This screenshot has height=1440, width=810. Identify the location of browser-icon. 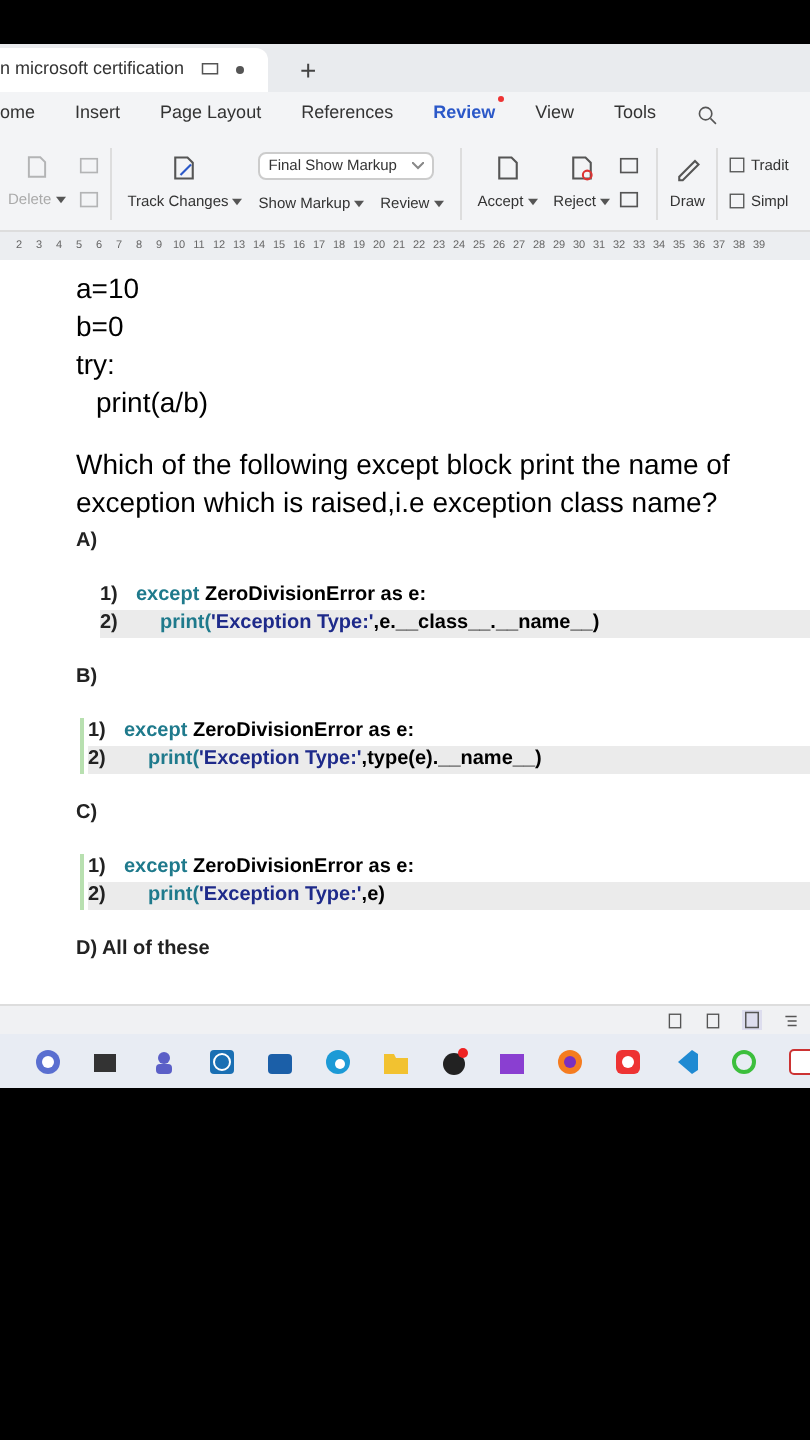
(338, 1061).